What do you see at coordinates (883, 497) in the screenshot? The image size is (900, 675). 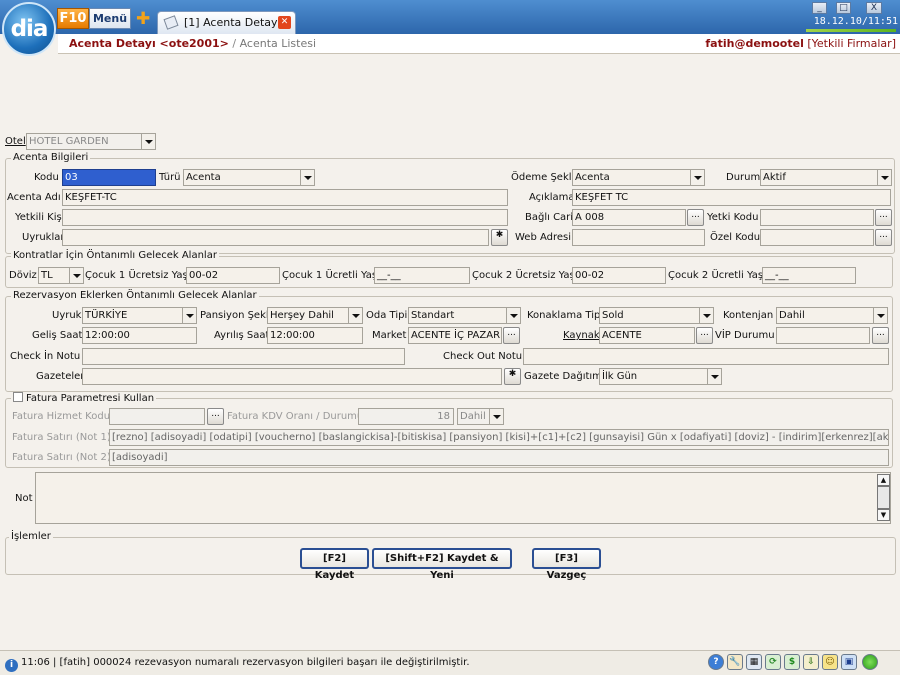 I see `scrollbar-track` at bounding box center [883, 497].